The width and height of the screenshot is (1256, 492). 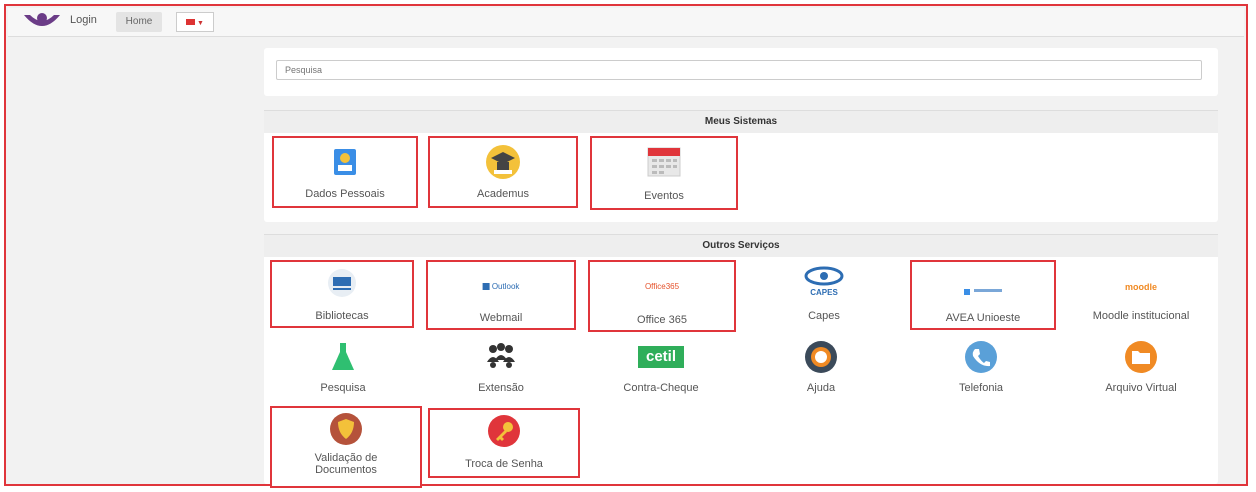 What do you see at coordinates (983, 318) in the screenshot?
I see `tile-label: AVEA Unioeste` at bounding box center [983, 318].